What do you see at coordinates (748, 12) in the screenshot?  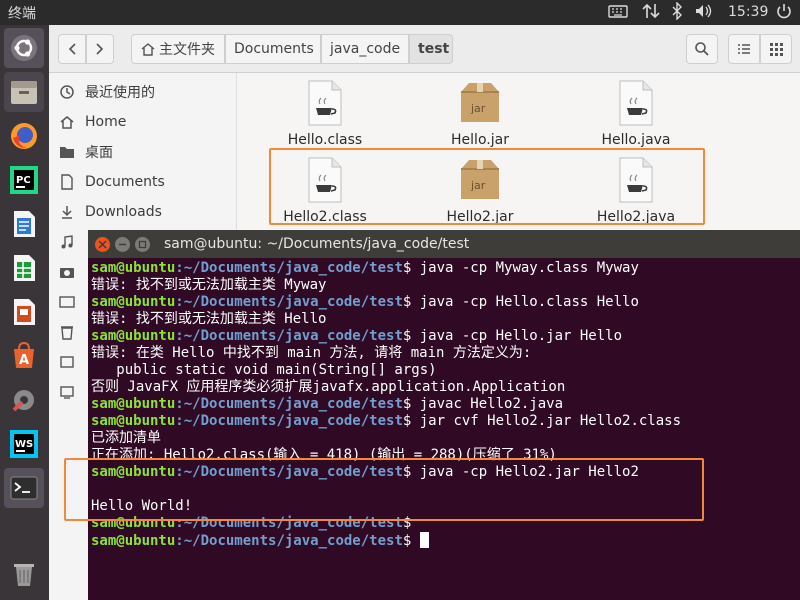 I see `clock: 15:39` at bounding box center [748, 12].